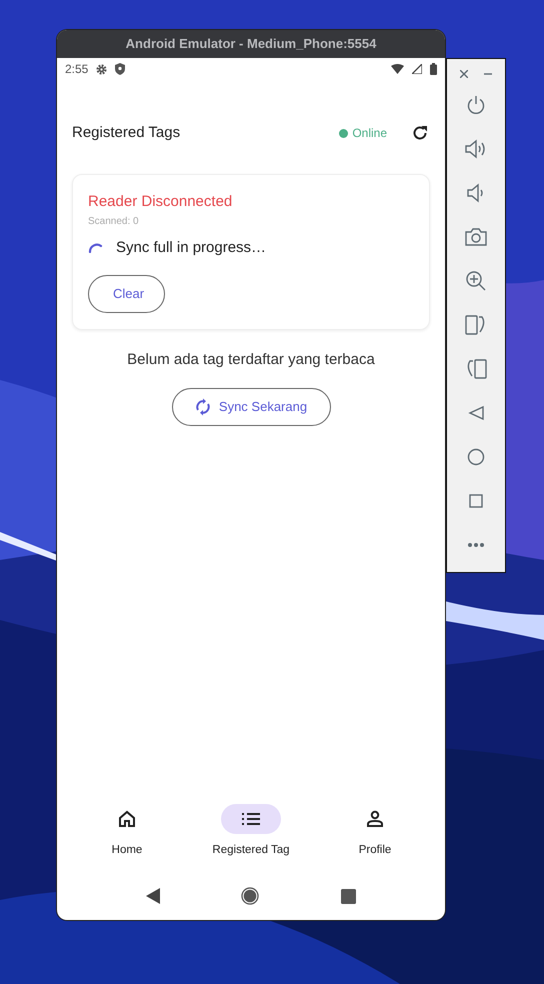 Image resolution: width=544 pixels, height=984 pixels. I want to click on reader-status: Reader Disconnected, so click(161, 202).